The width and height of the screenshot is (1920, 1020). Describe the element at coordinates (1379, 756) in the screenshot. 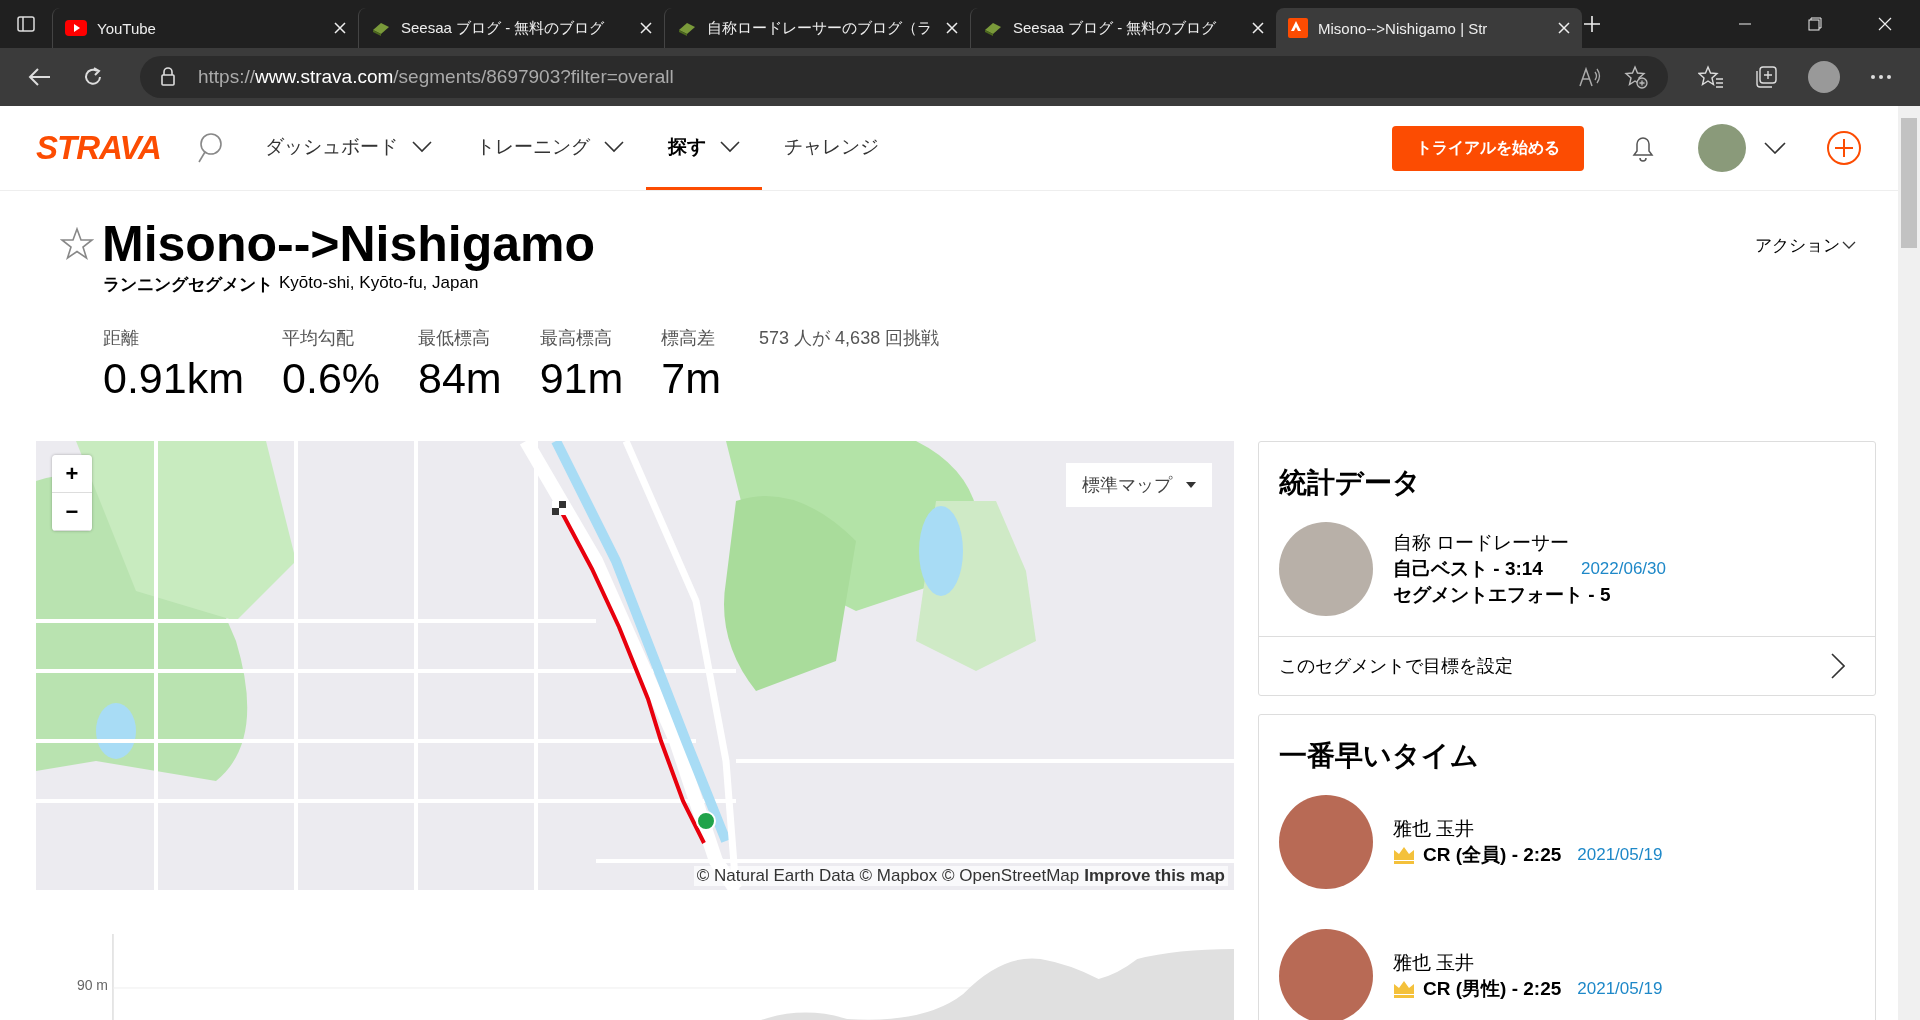

I see `card-title: 一番早いタイム` at that location.